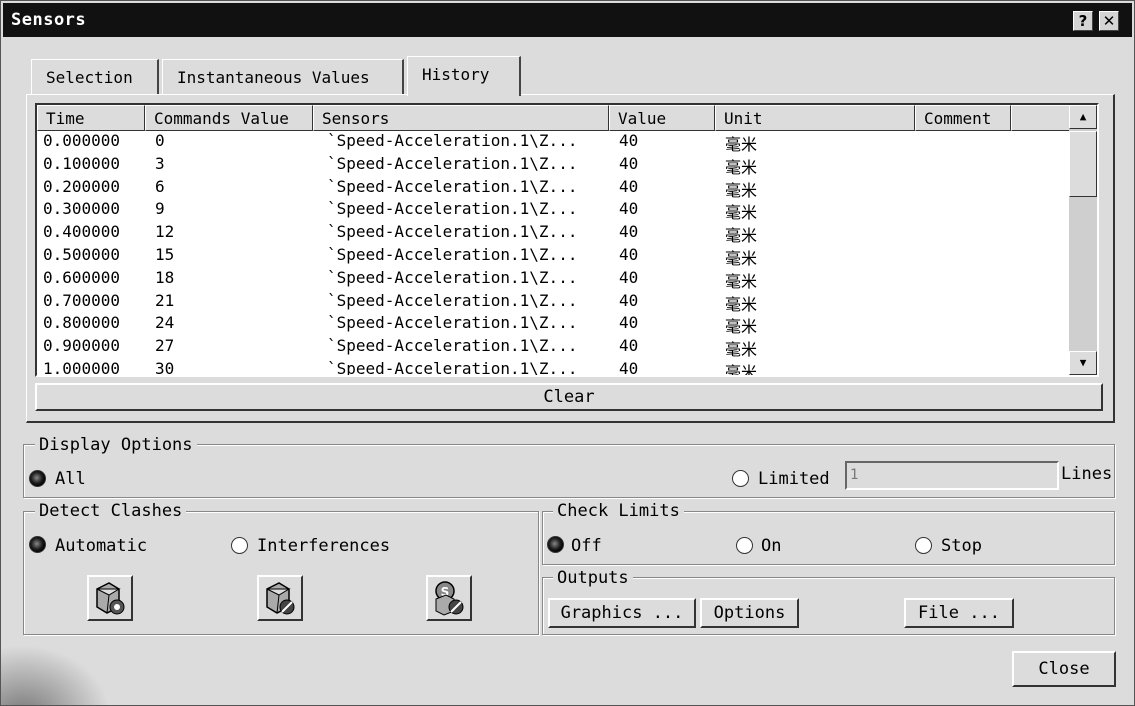 The image size is (1135, 706). I want to click on clear-button: Clear, so click(569, 397).